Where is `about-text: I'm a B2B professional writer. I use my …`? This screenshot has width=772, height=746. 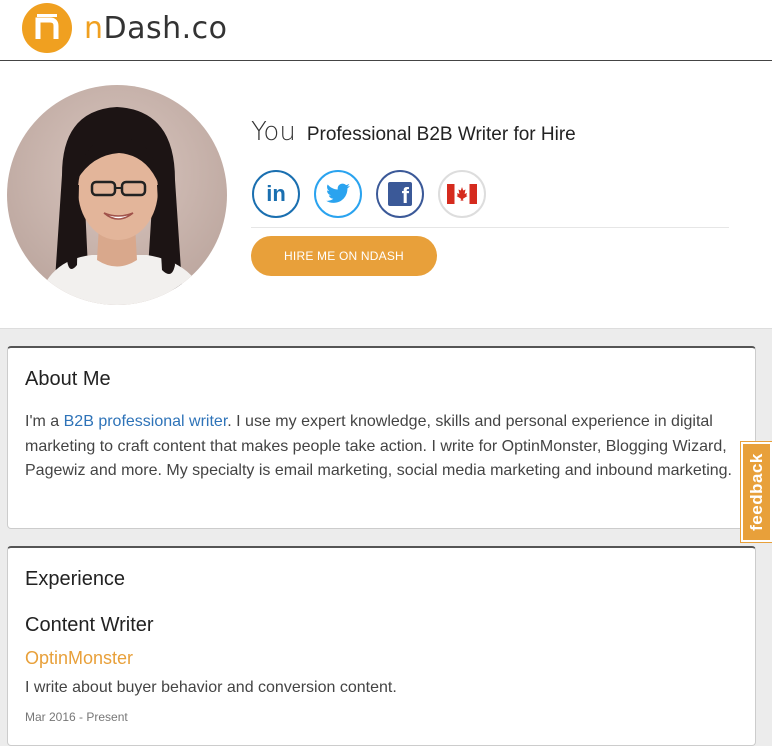
about-text: I'm a B2B professional writer. I use my … is located at coordinates (382, 447).